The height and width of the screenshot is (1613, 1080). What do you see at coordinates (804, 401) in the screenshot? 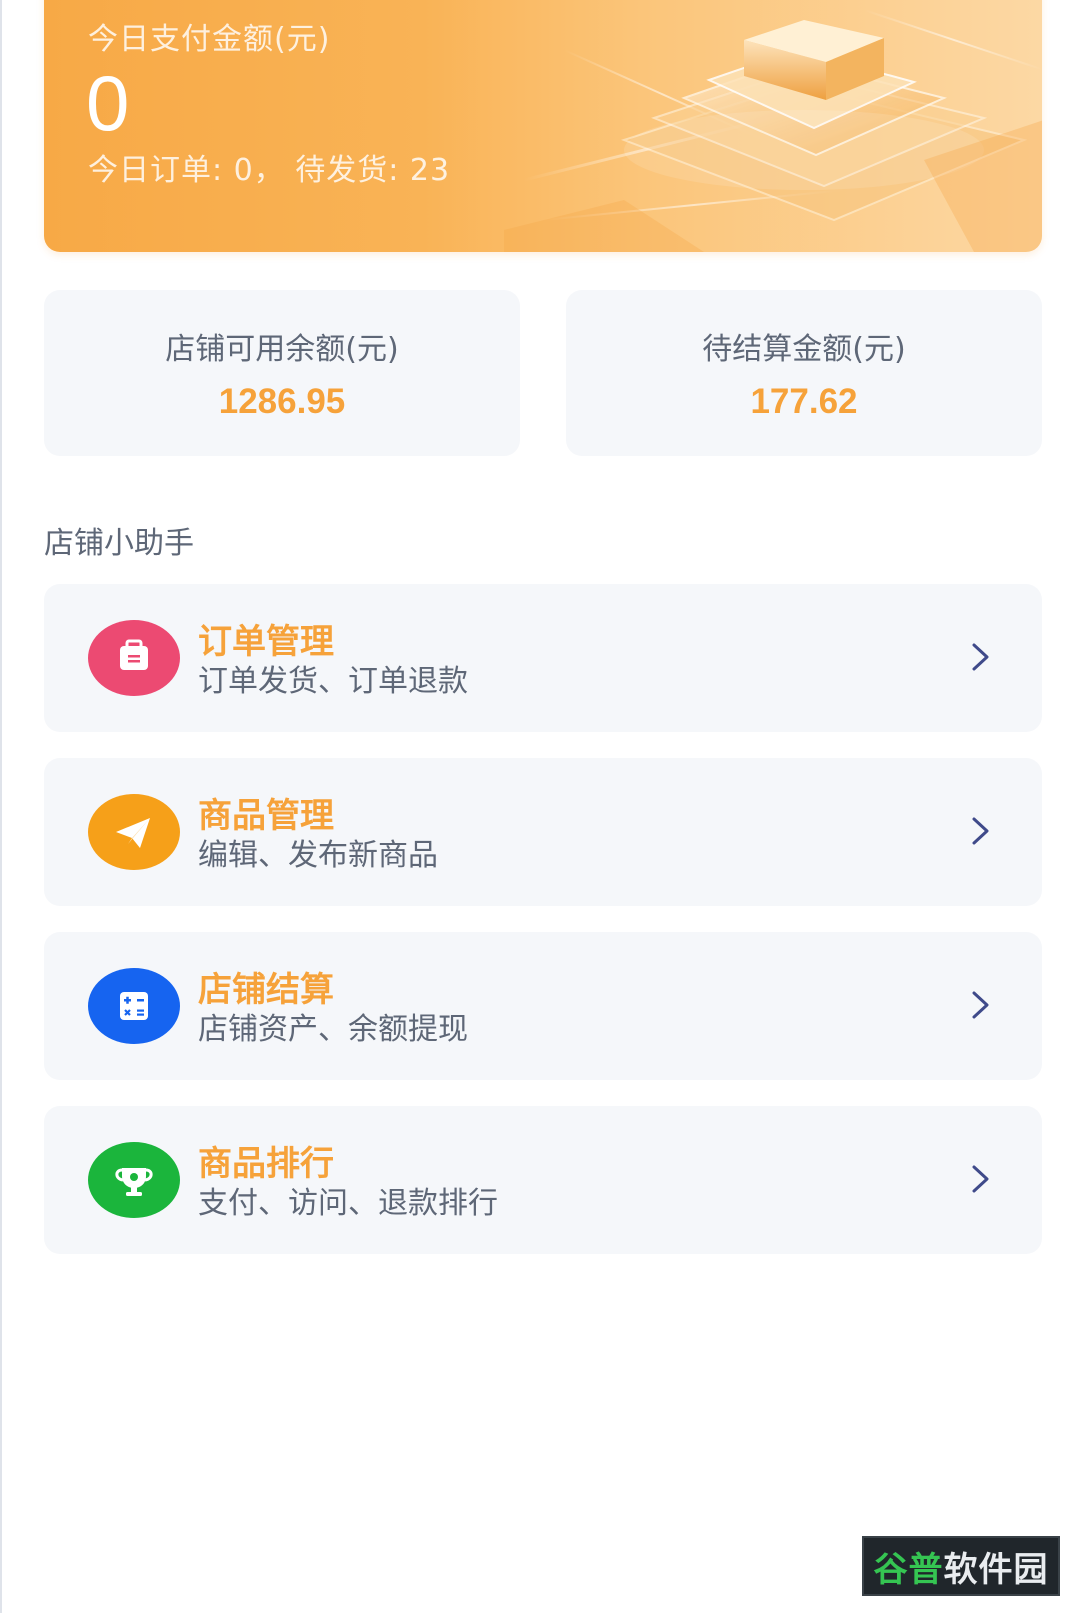
I see `pending-settlement-value: 177.62` at bounding box center [804, 401].